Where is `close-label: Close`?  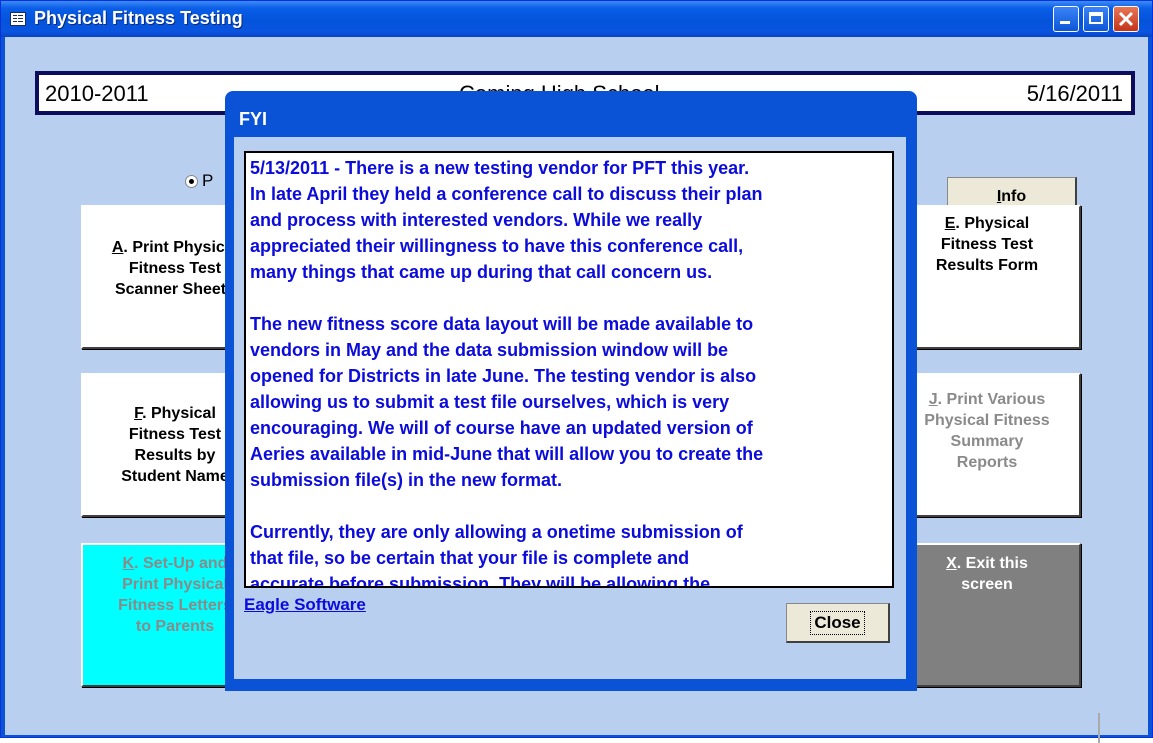
close-label: Close is located at coordinates (837, 622).